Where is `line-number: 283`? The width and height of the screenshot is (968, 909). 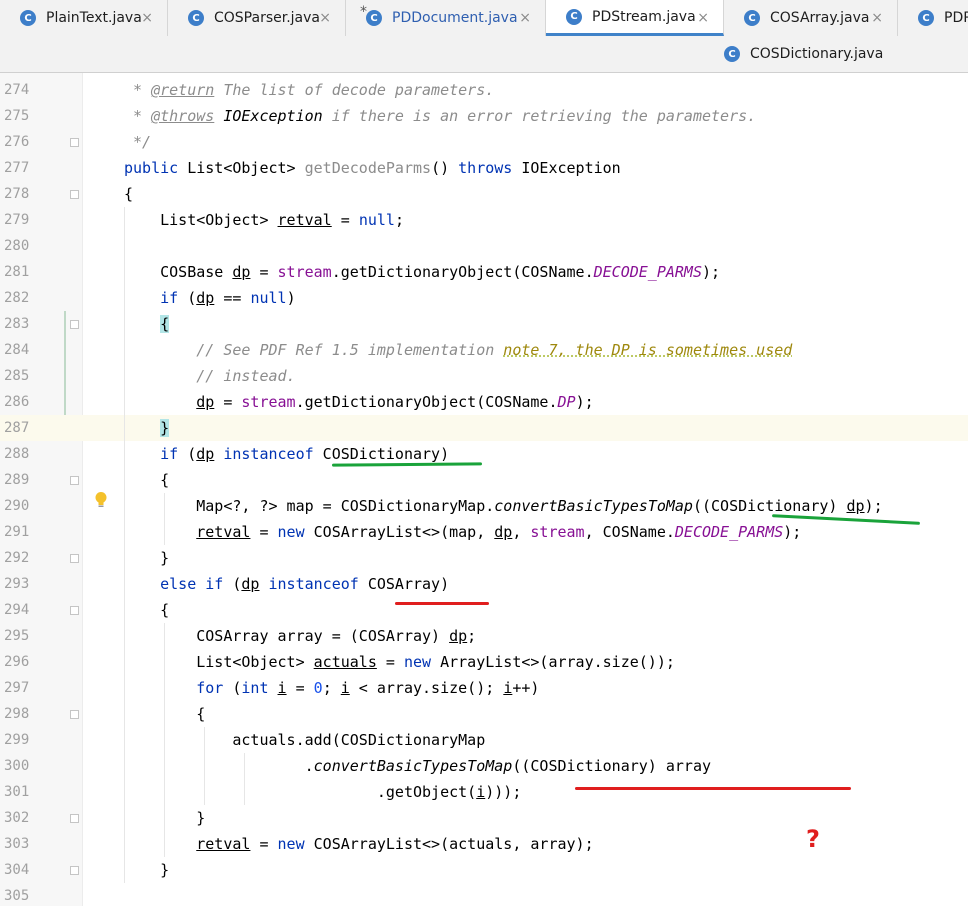 line-number: 283 is located at coordinates (16, 324).